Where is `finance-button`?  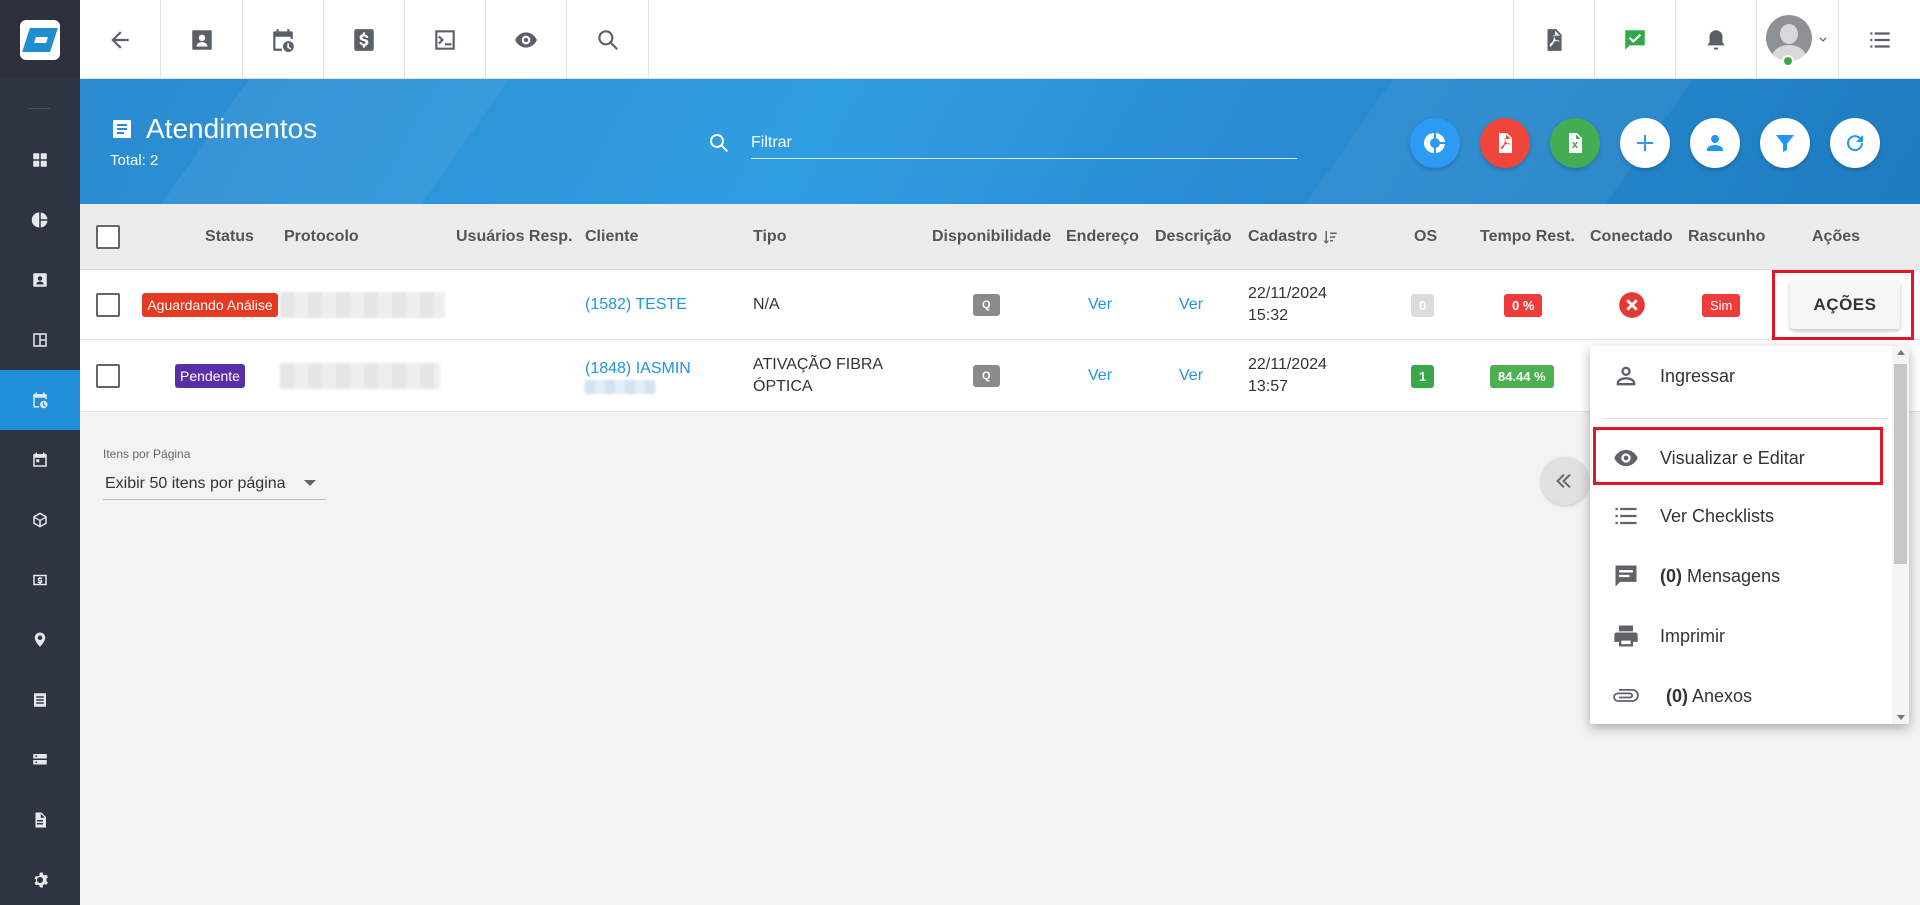
finance-button is located at coordinates (364, 39).